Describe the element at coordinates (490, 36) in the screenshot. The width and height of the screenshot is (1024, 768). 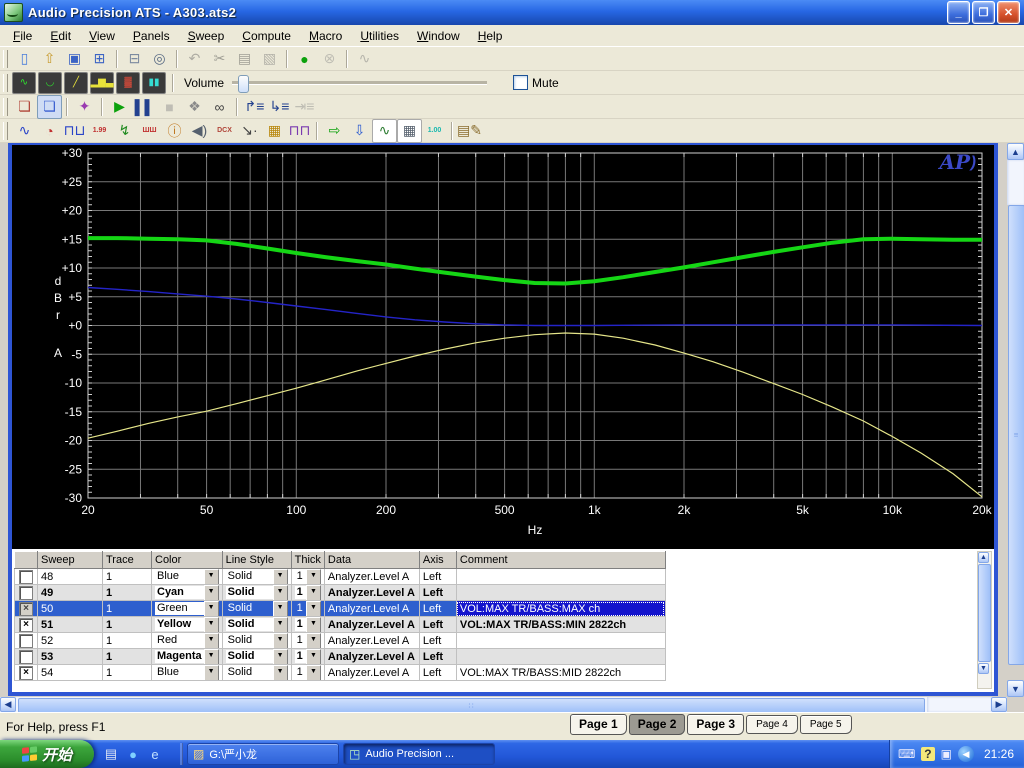
I see `menu-help: Help` at that location.